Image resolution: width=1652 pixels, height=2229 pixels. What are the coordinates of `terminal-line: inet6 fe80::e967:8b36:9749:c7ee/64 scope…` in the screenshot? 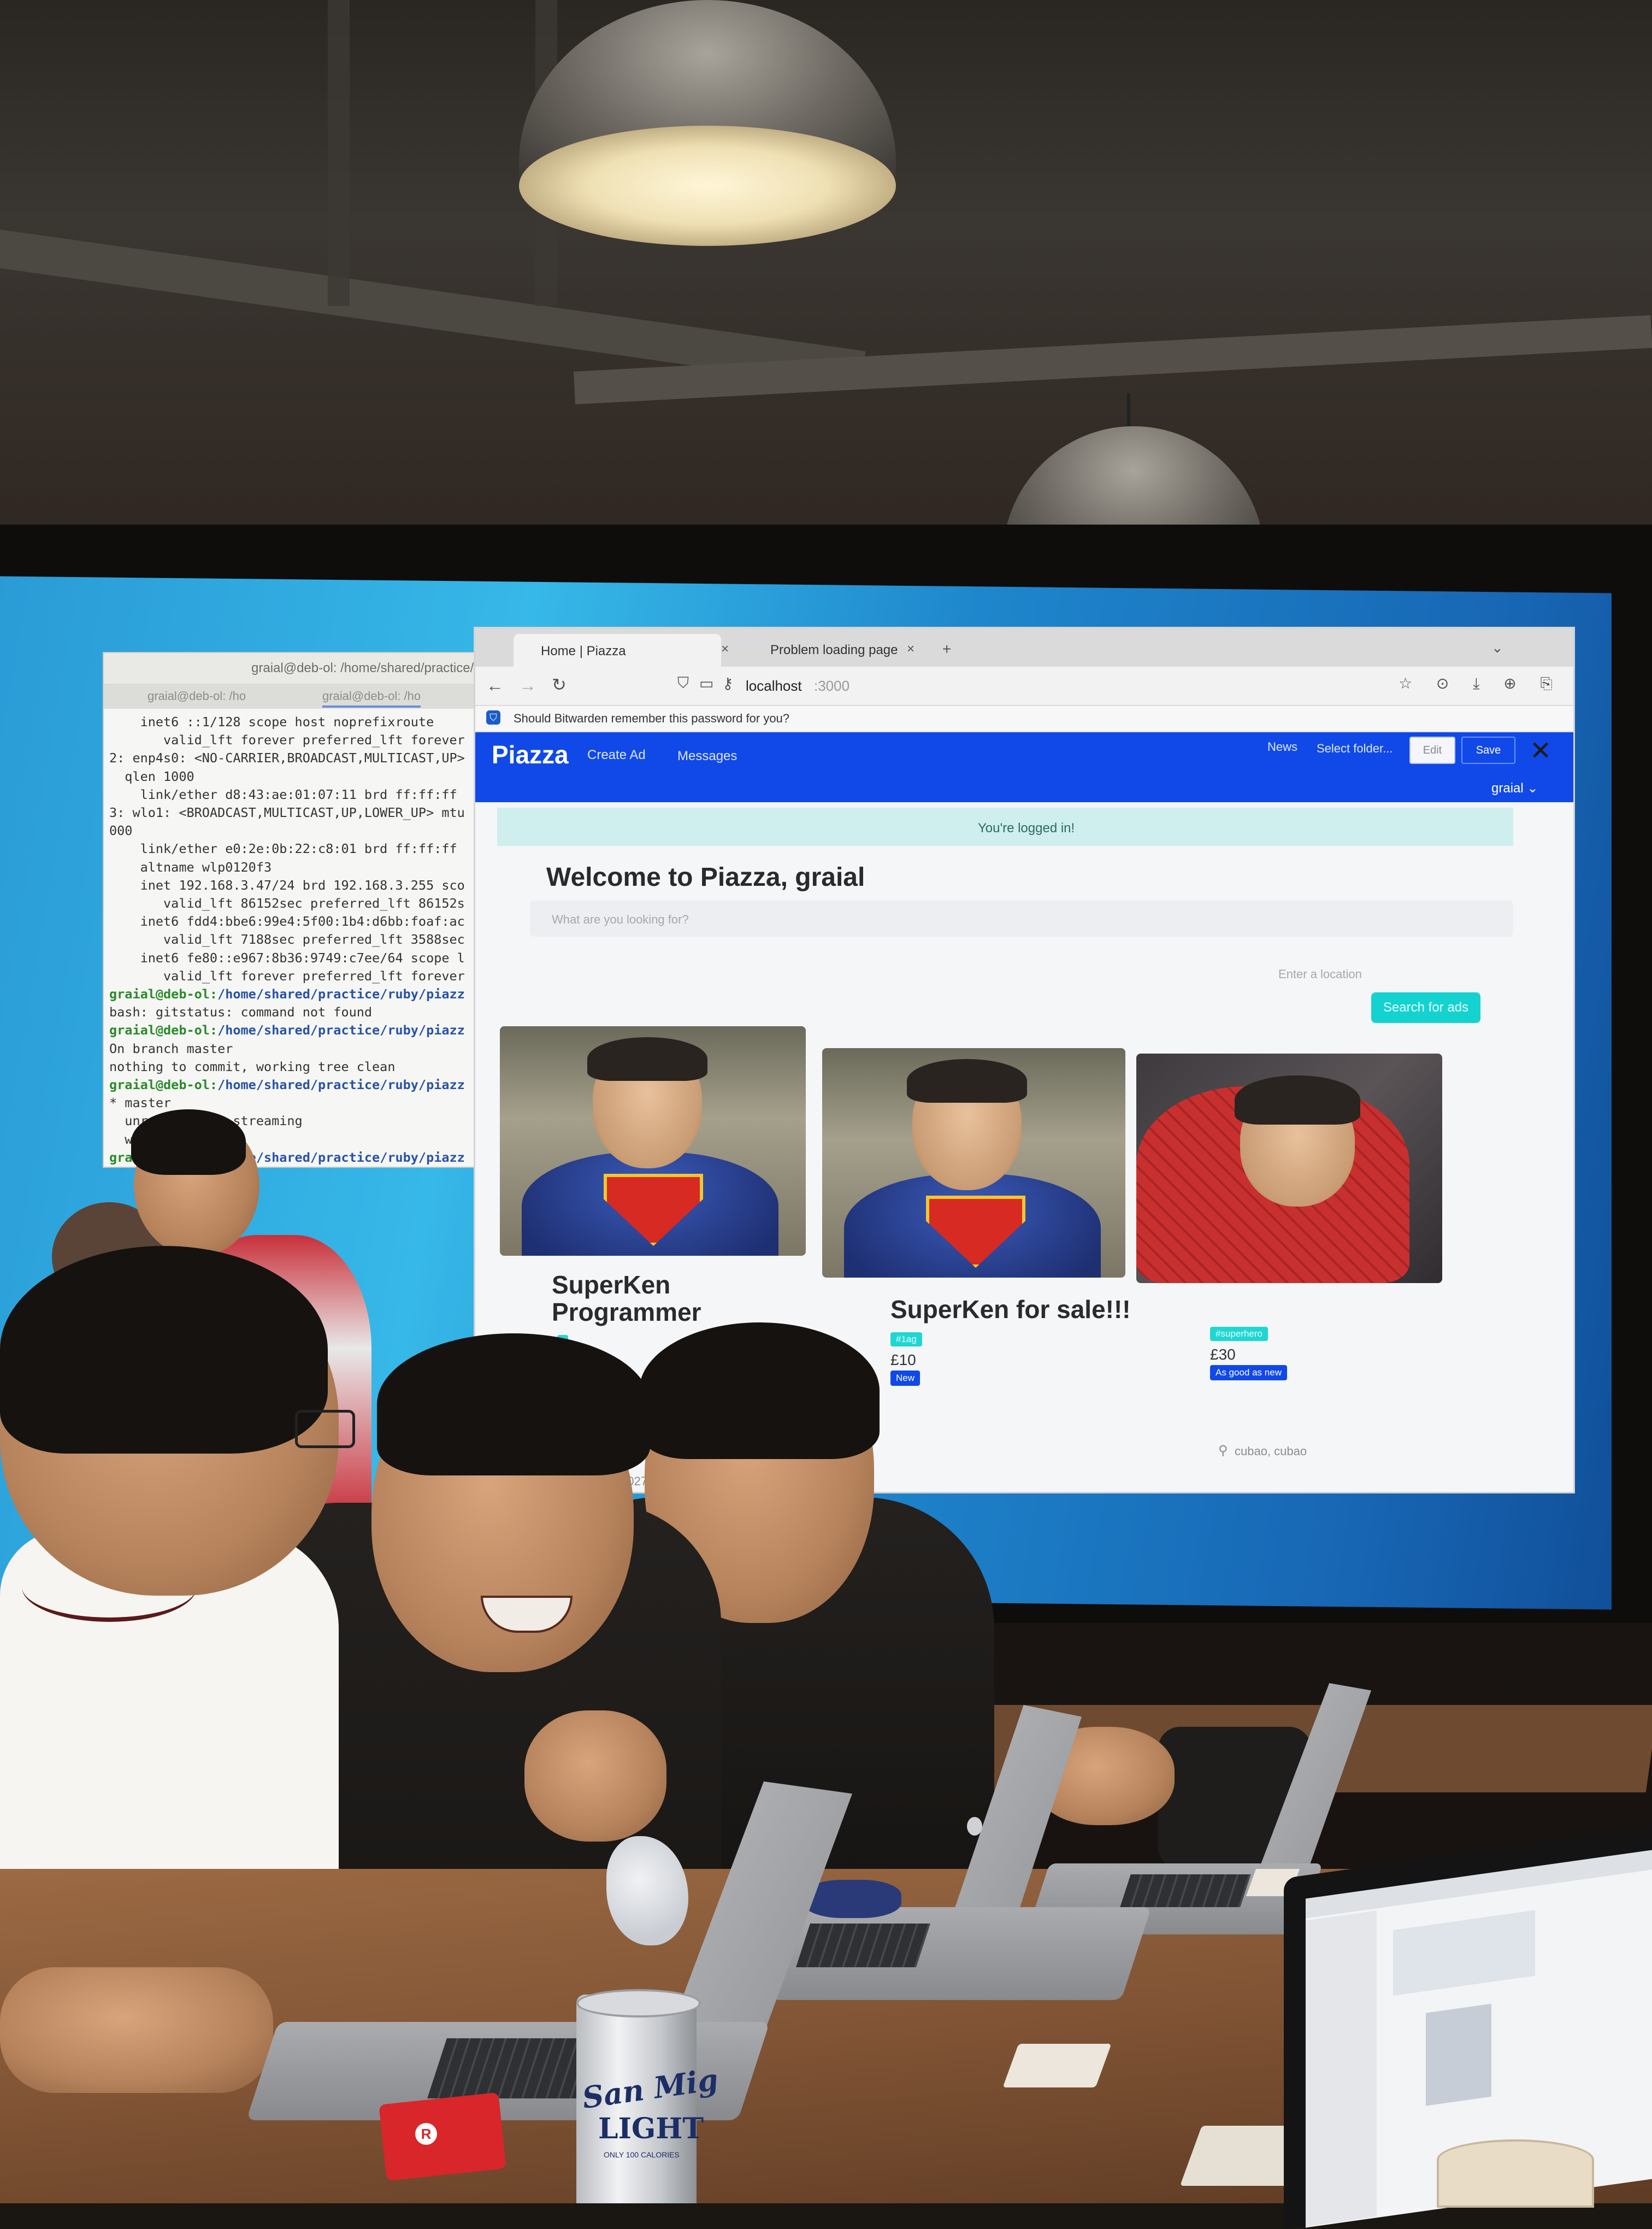 It's located at (287, 958).